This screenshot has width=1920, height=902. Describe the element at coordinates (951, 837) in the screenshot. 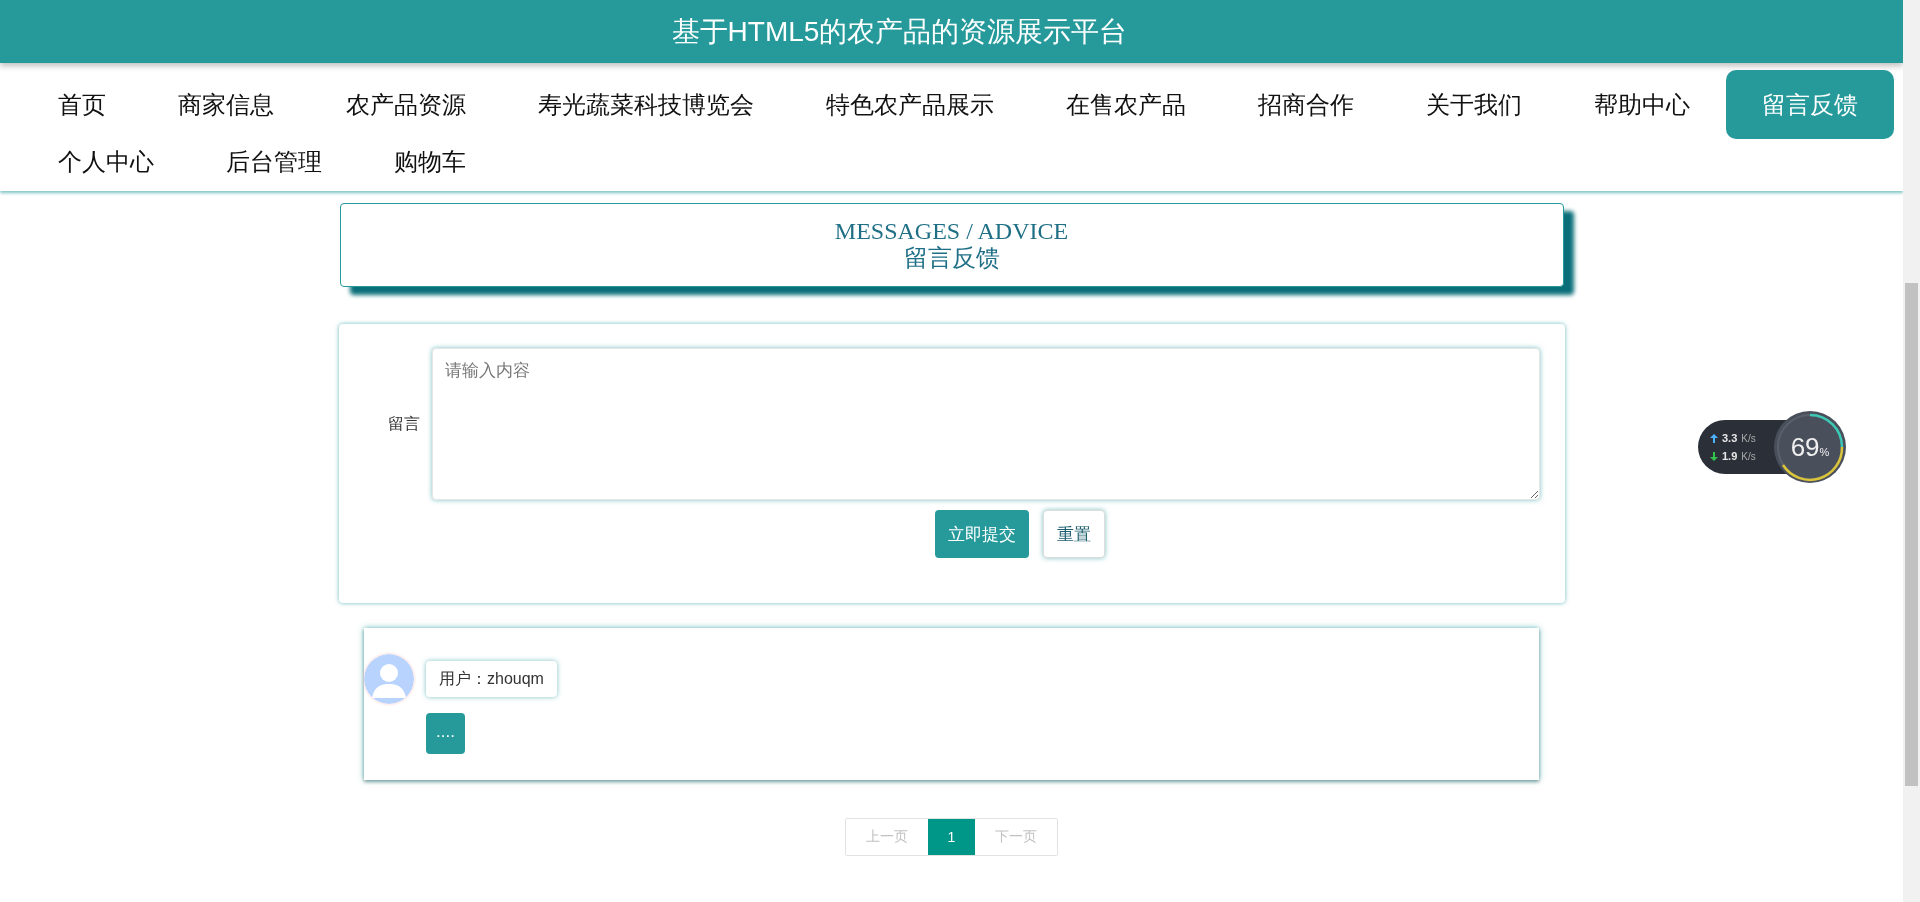

I see `page-link: 1` at that location.